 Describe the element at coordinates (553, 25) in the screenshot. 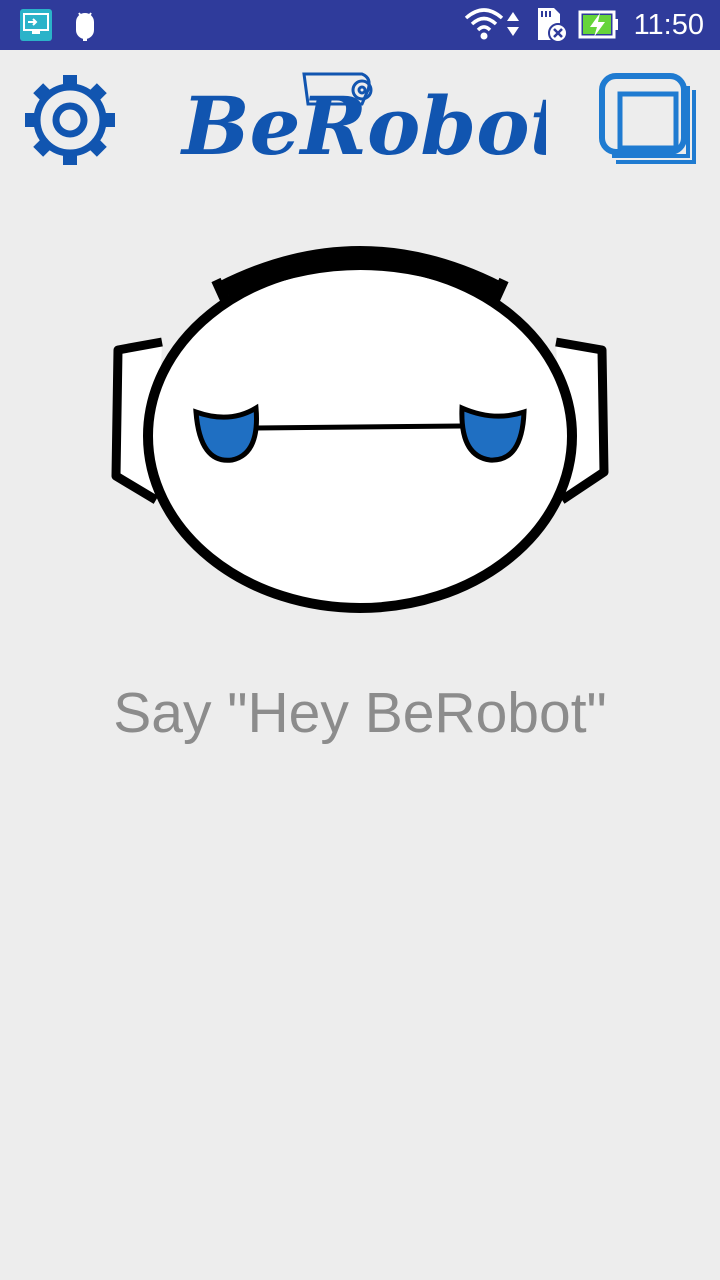

I see `sd-card-error-icon` at that location.